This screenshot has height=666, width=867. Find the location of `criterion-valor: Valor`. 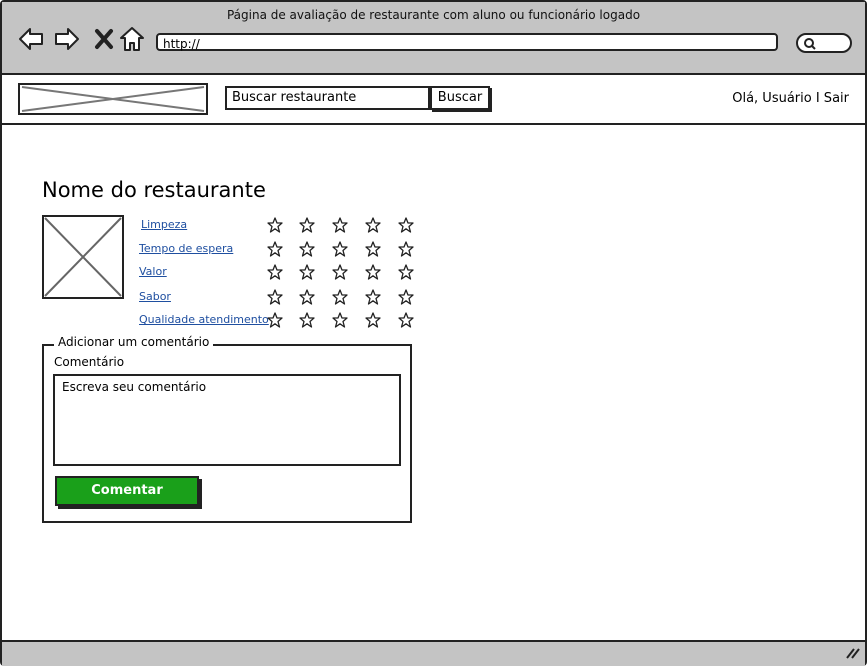

criterion-valor: Valor is located at coordinates (153, 271).